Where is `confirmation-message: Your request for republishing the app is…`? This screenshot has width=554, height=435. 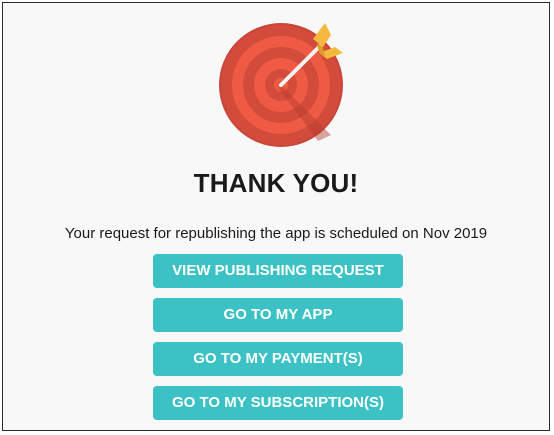 confirmation-message: Your request for republishing the app is… is located at coordinates (276, 233).